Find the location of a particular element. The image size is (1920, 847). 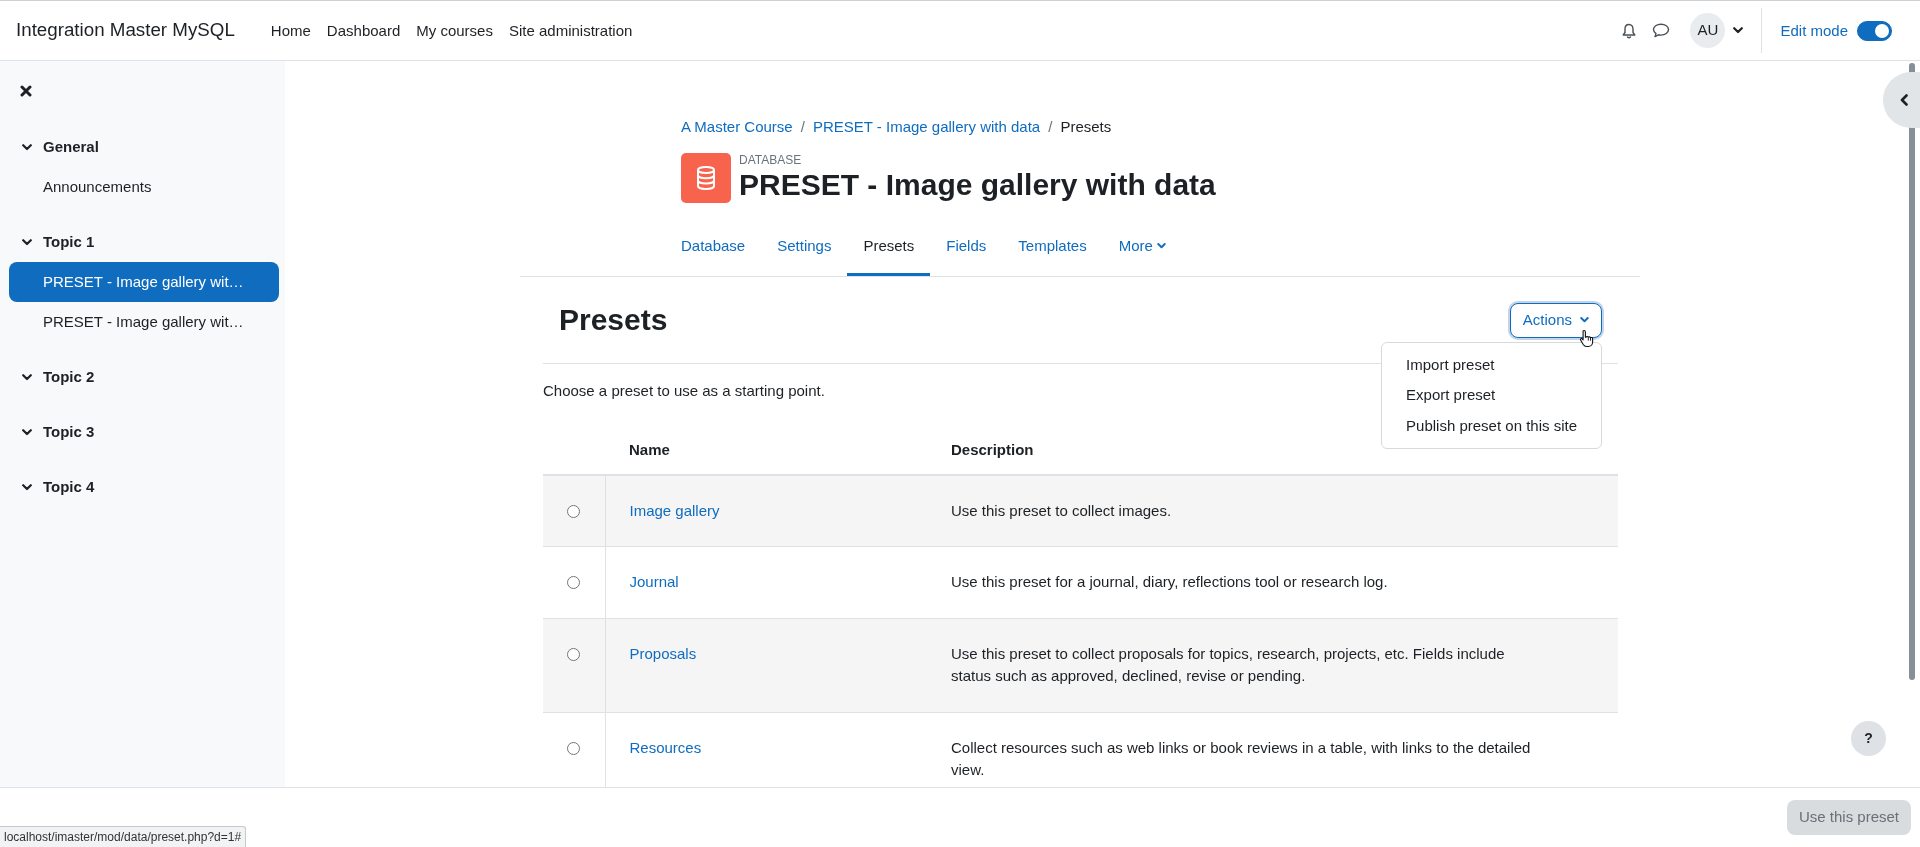

tab: More is located at coordinates (1142, 248).